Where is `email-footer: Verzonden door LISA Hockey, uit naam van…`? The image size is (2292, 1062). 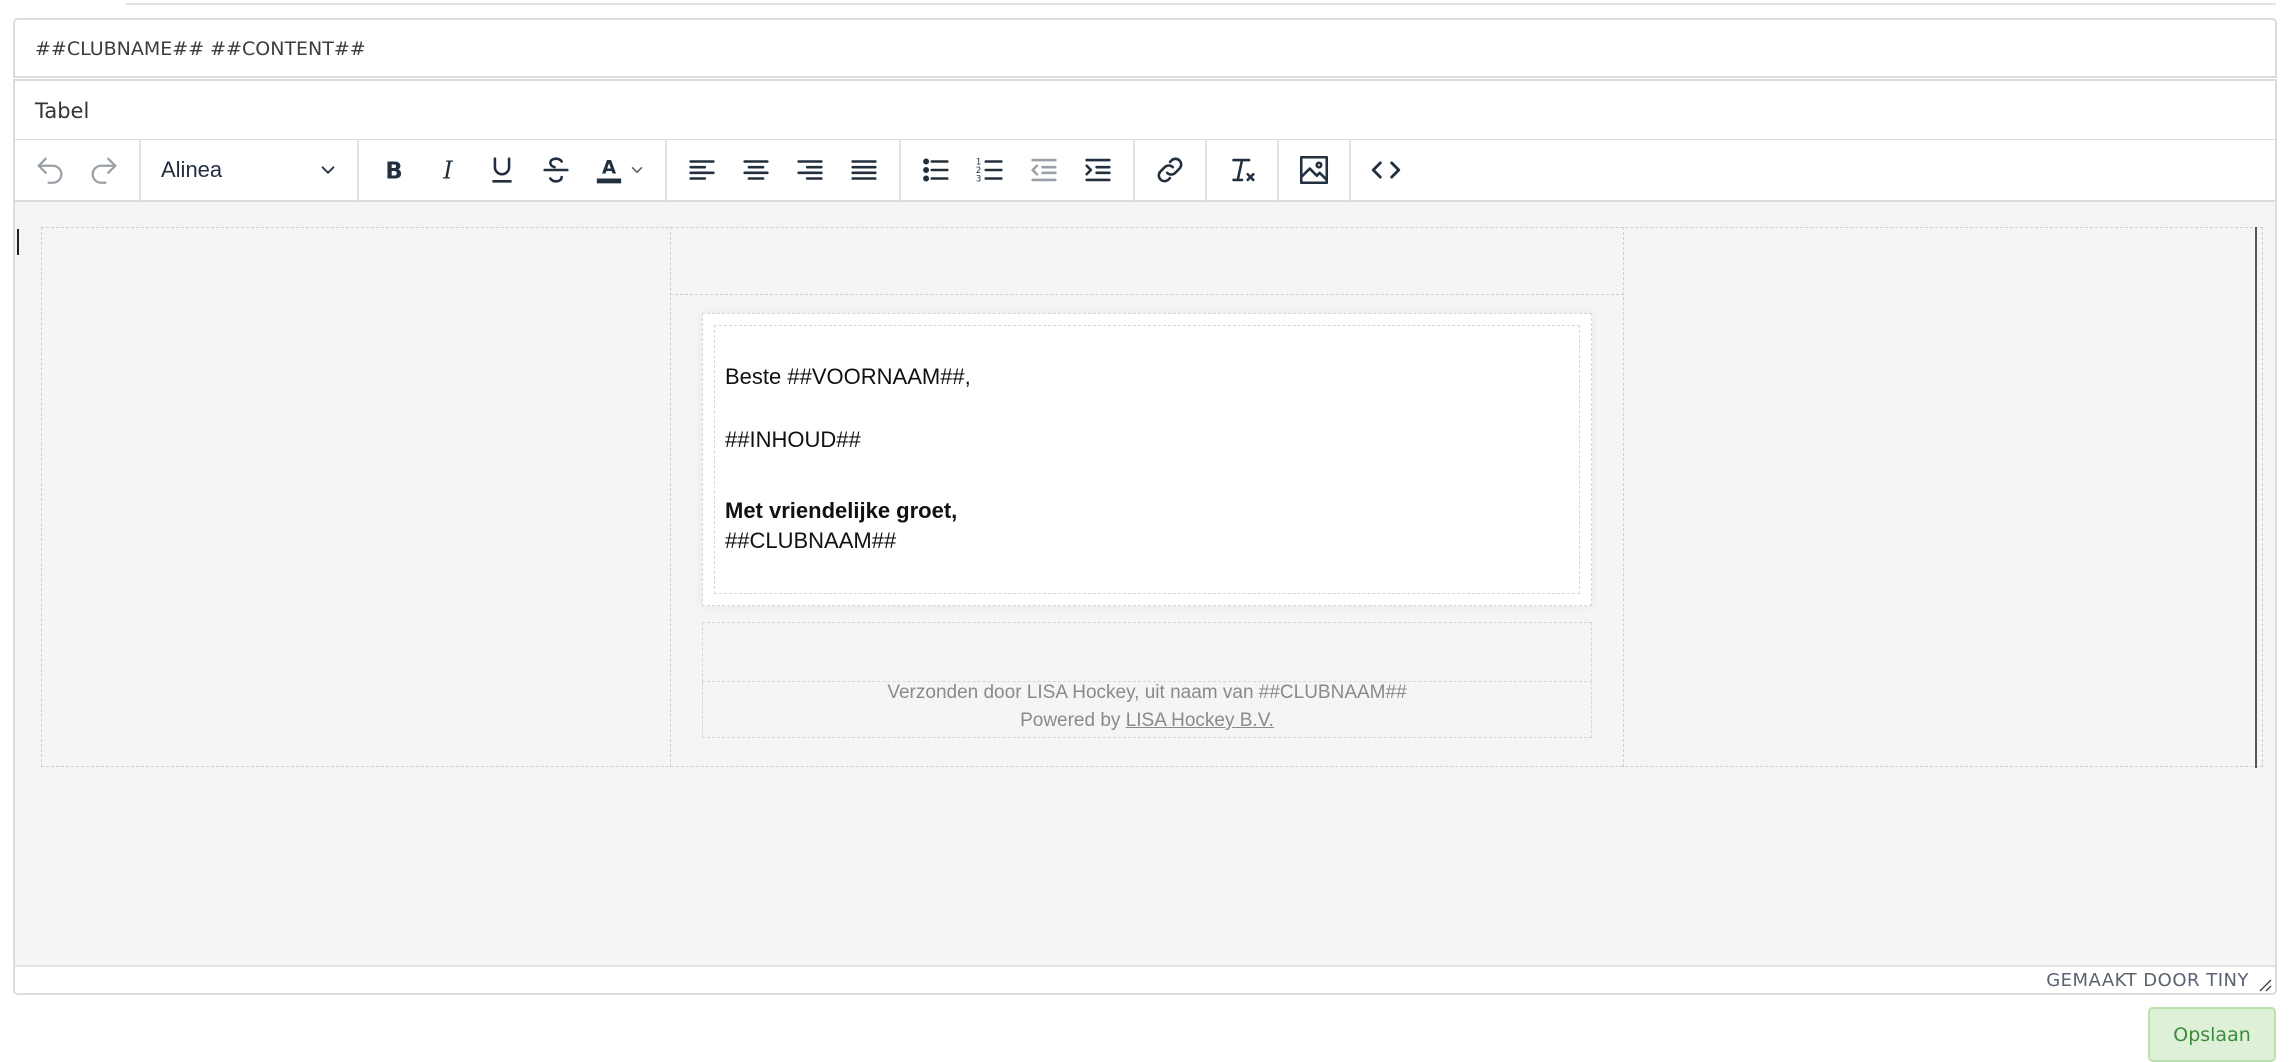 email-footer: Verzonden door LISA Hockey, uit naam van… is located at coordinates (1147, 710).